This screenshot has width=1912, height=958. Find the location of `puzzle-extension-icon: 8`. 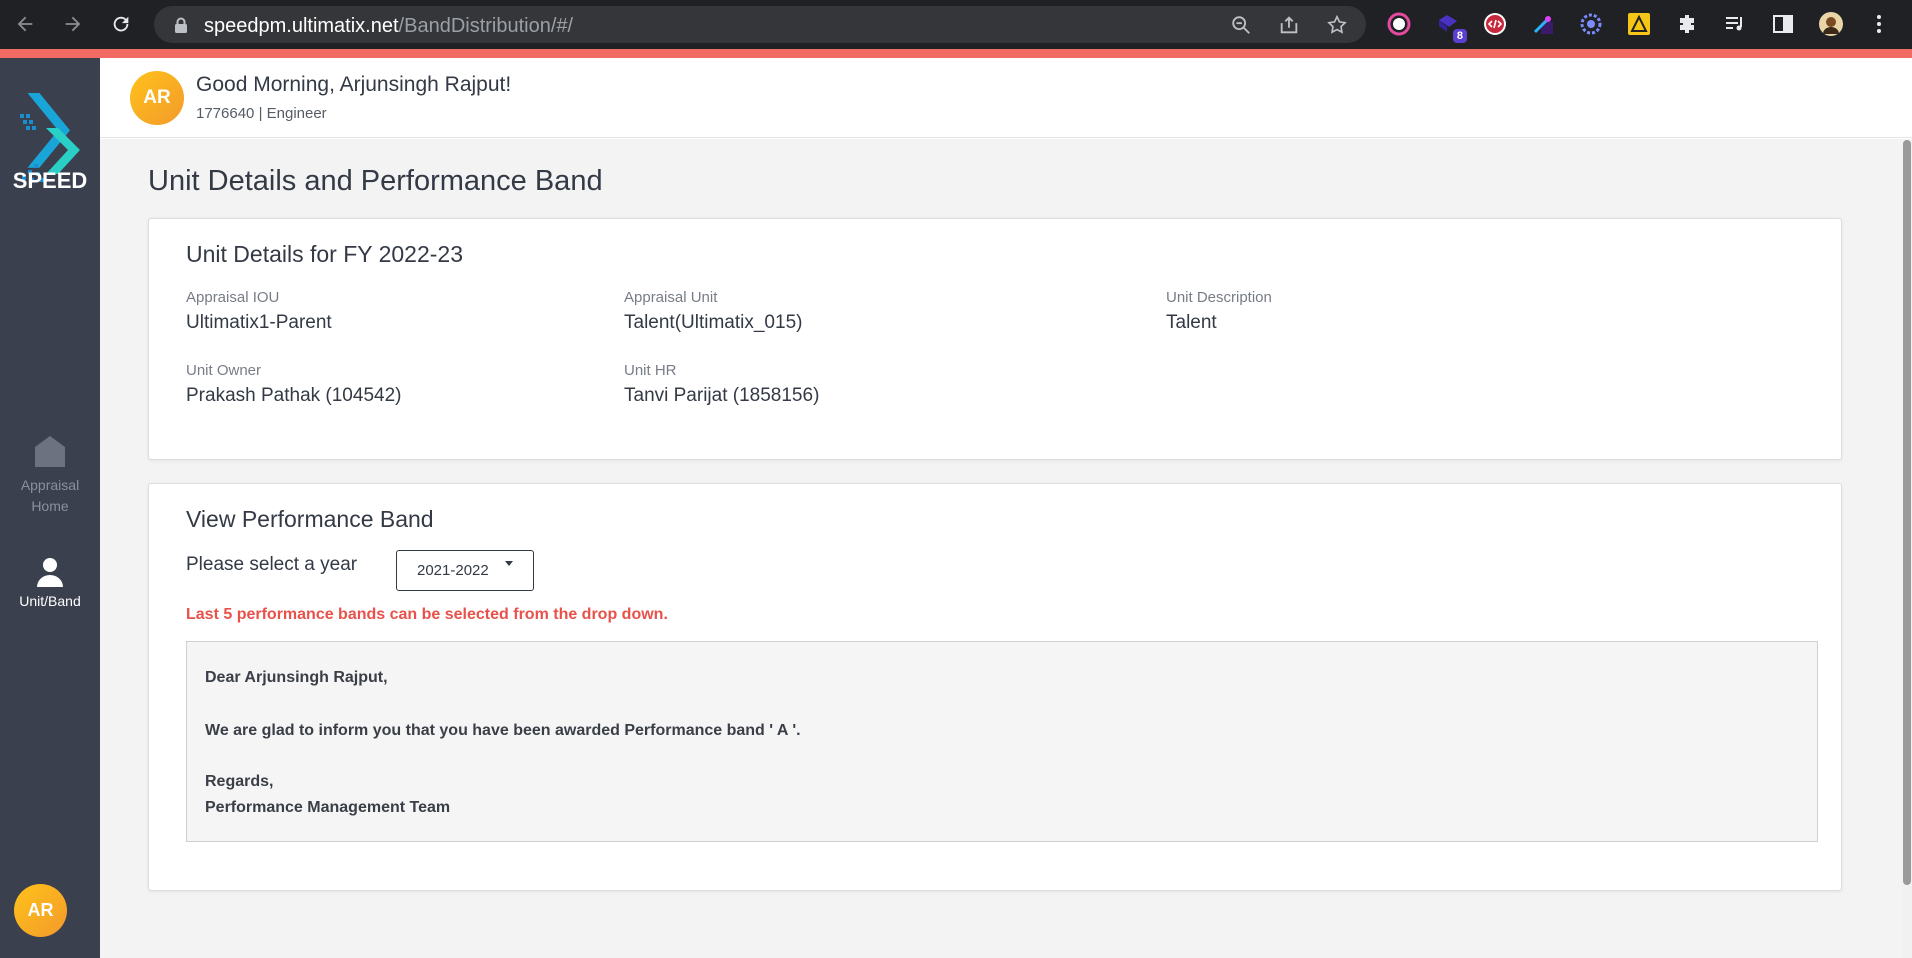

puzzle-extension-icon: 8 is located at coordinates (1451, 27).